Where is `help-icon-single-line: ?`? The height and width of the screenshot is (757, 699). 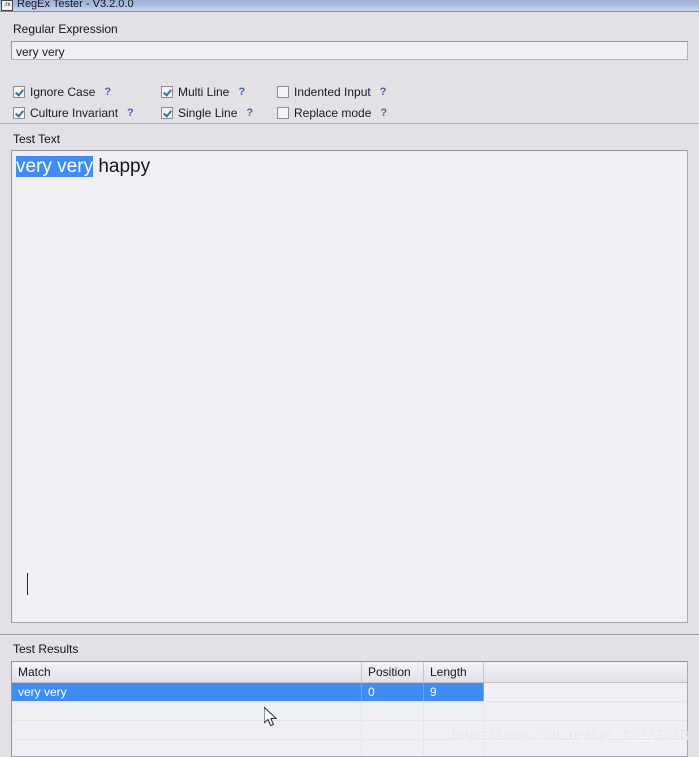 help-icon-single-line: ? is located at coordinates (249, 113).